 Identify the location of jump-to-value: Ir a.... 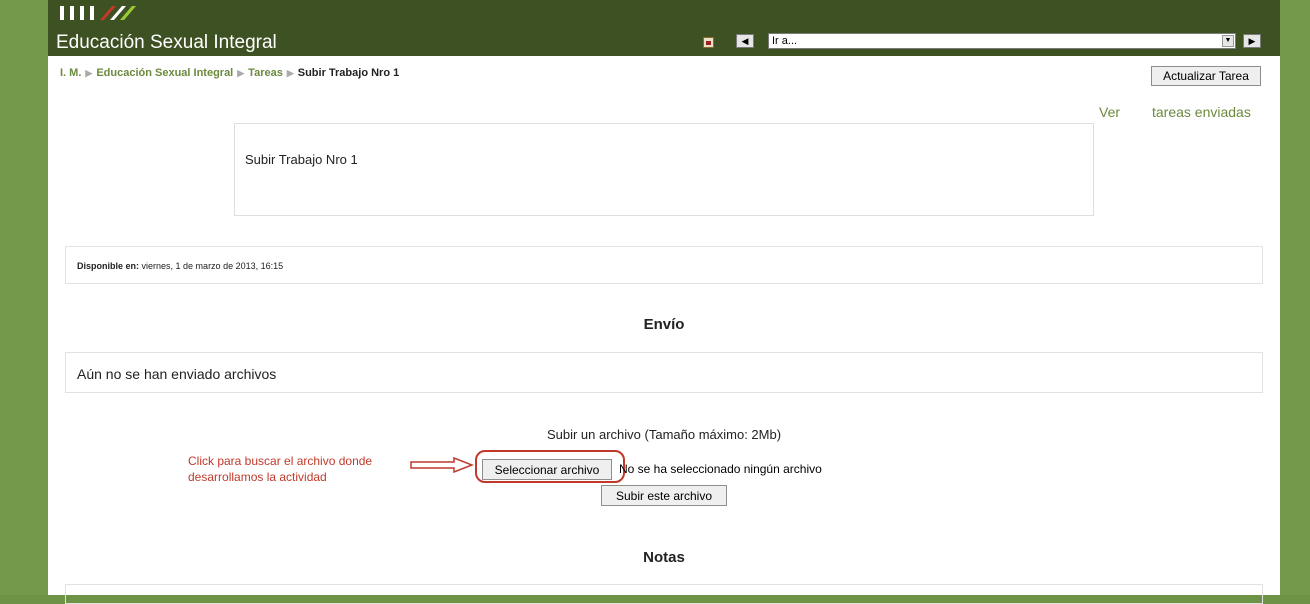
(785, 41).